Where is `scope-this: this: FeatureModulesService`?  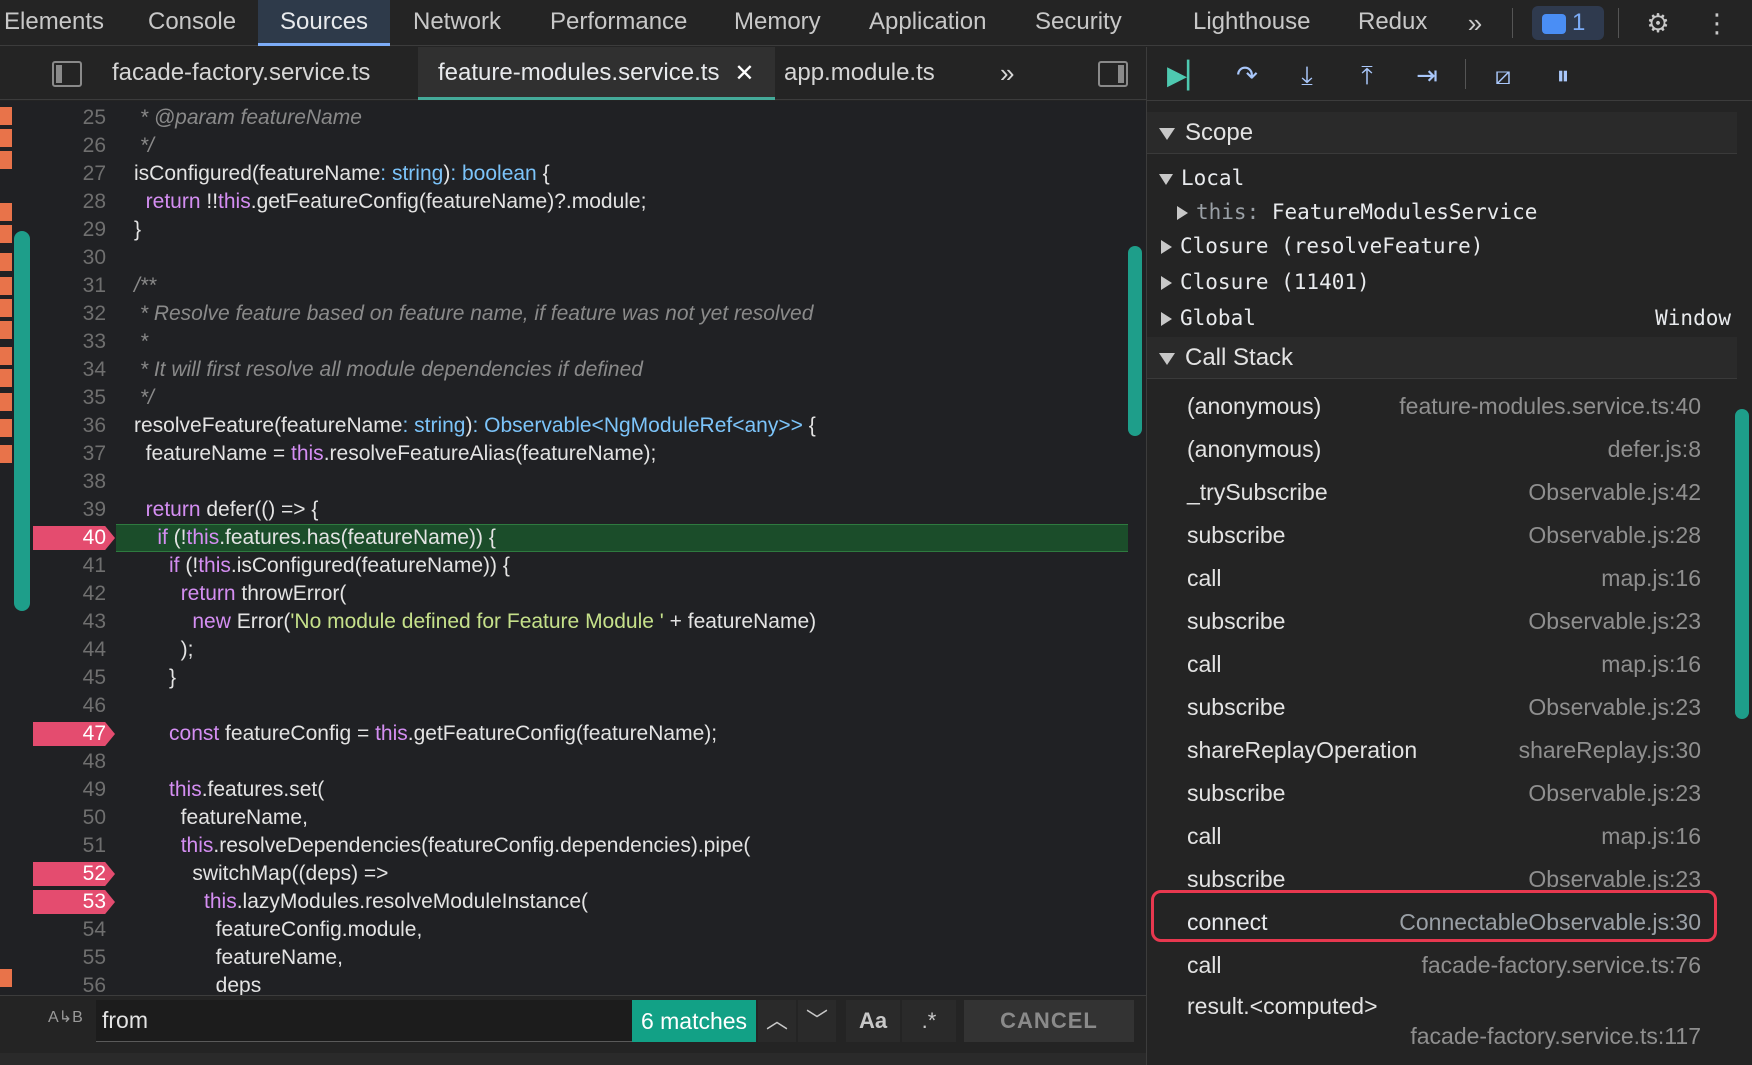 scope-this: this: FeatureModulesService is located at coordinates (1442, 212).